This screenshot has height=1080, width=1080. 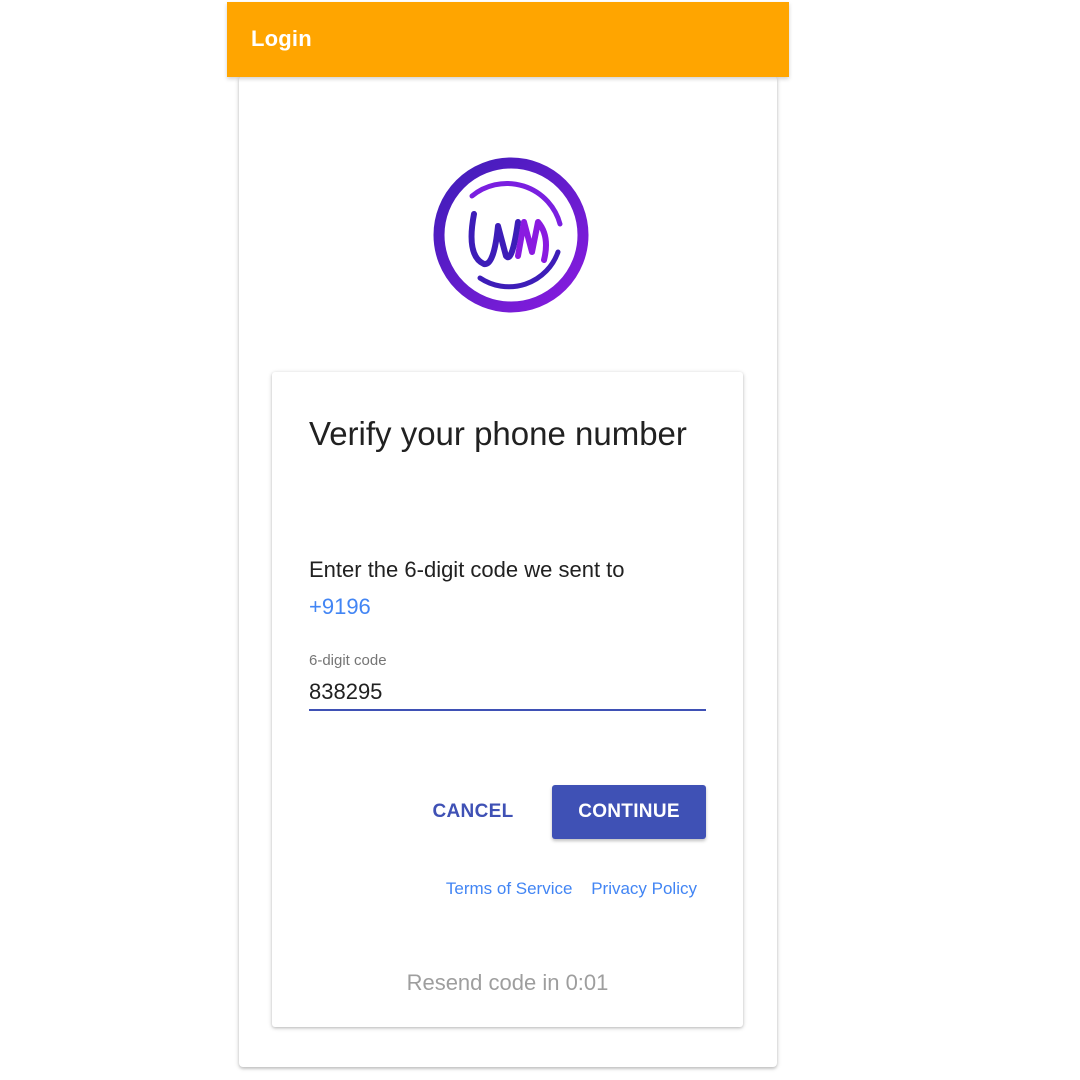 What do you see at coordinates (498, 433) in the screenshot?
I see `page-title: Verify your phone number` at bounding box center [498, 433].